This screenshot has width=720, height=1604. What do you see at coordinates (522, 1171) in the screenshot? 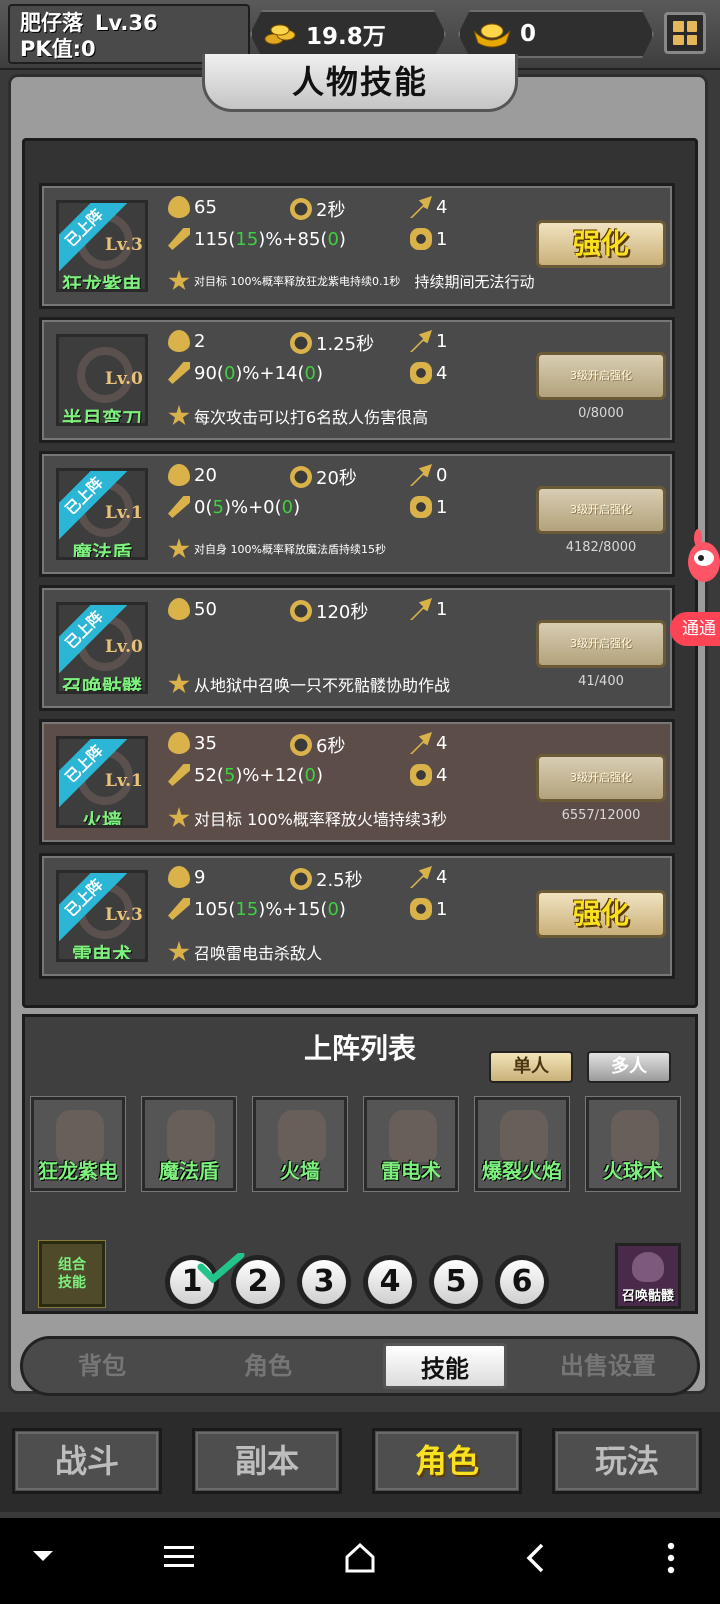
I see `lineup-skill-name: 爆裂火焰` at bounding box center [522, 1171].